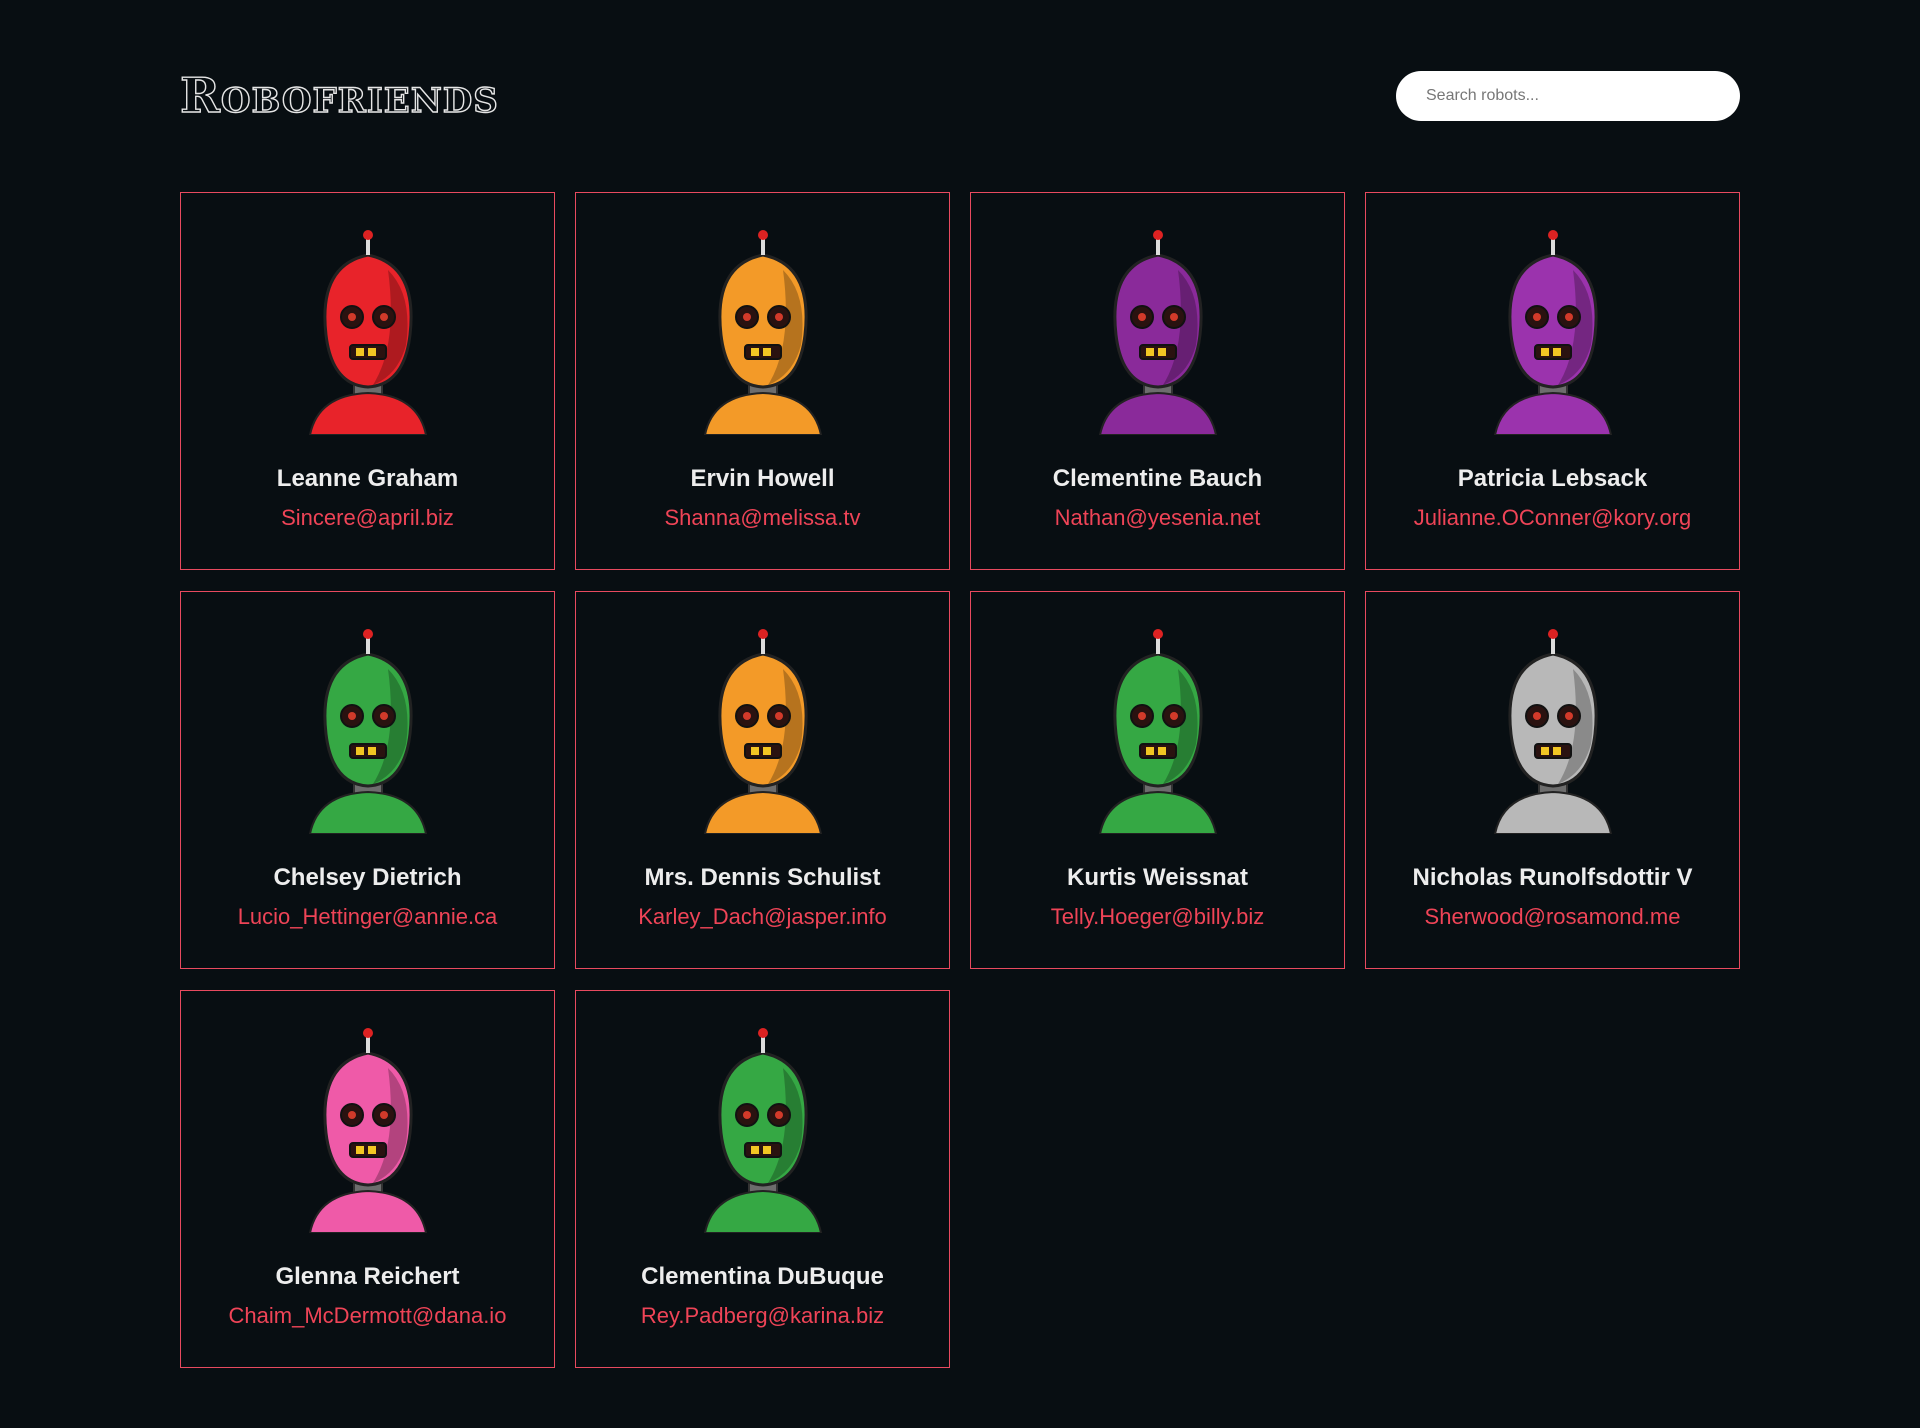 This screenshot has height=1428, width=1920. I want to click on robot-name: Ervin Howell, so click(762, 478).